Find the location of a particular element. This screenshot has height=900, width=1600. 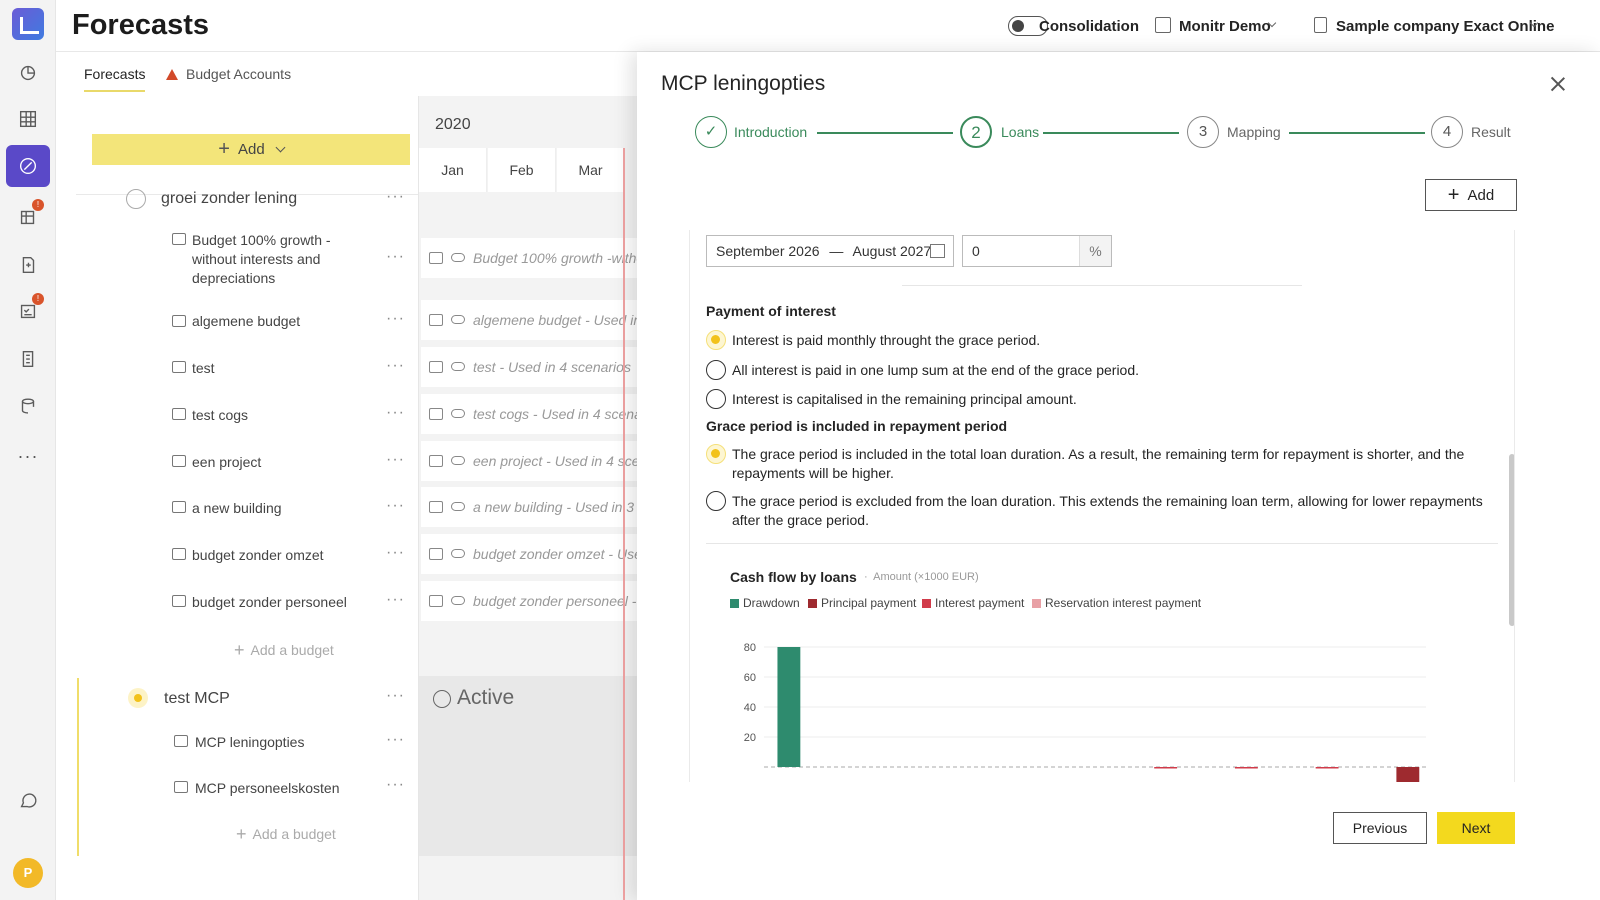

legend-item: Interest payment is located at coordinates (973, 603).